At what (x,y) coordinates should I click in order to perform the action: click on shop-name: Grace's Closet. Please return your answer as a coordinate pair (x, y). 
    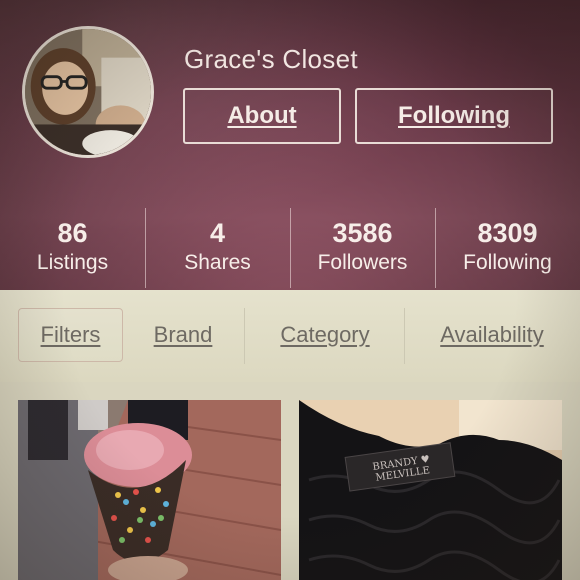
    Looking at the image, I should click on (271, 59).